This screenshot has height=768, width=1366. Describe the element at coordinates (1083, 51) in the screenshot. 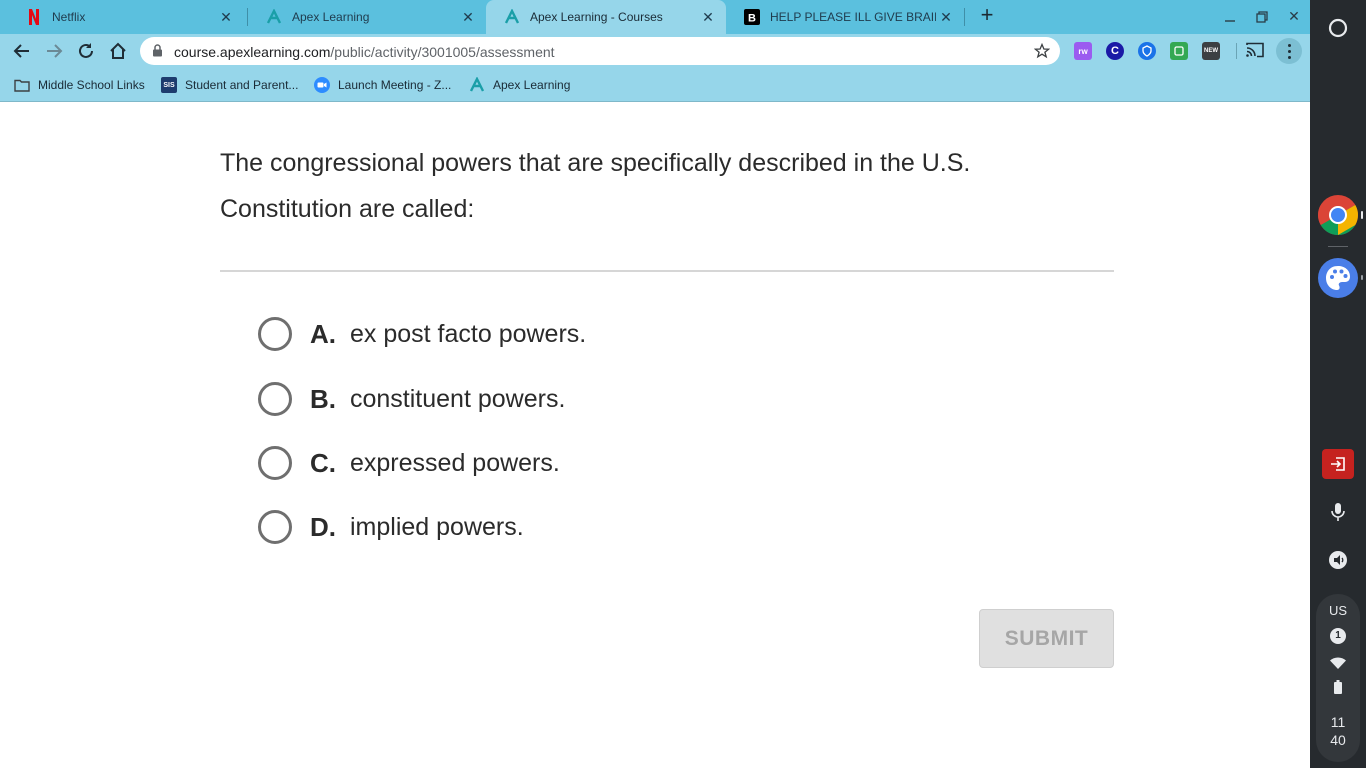

I see `puzzle-extension-icon: rw` at that location.